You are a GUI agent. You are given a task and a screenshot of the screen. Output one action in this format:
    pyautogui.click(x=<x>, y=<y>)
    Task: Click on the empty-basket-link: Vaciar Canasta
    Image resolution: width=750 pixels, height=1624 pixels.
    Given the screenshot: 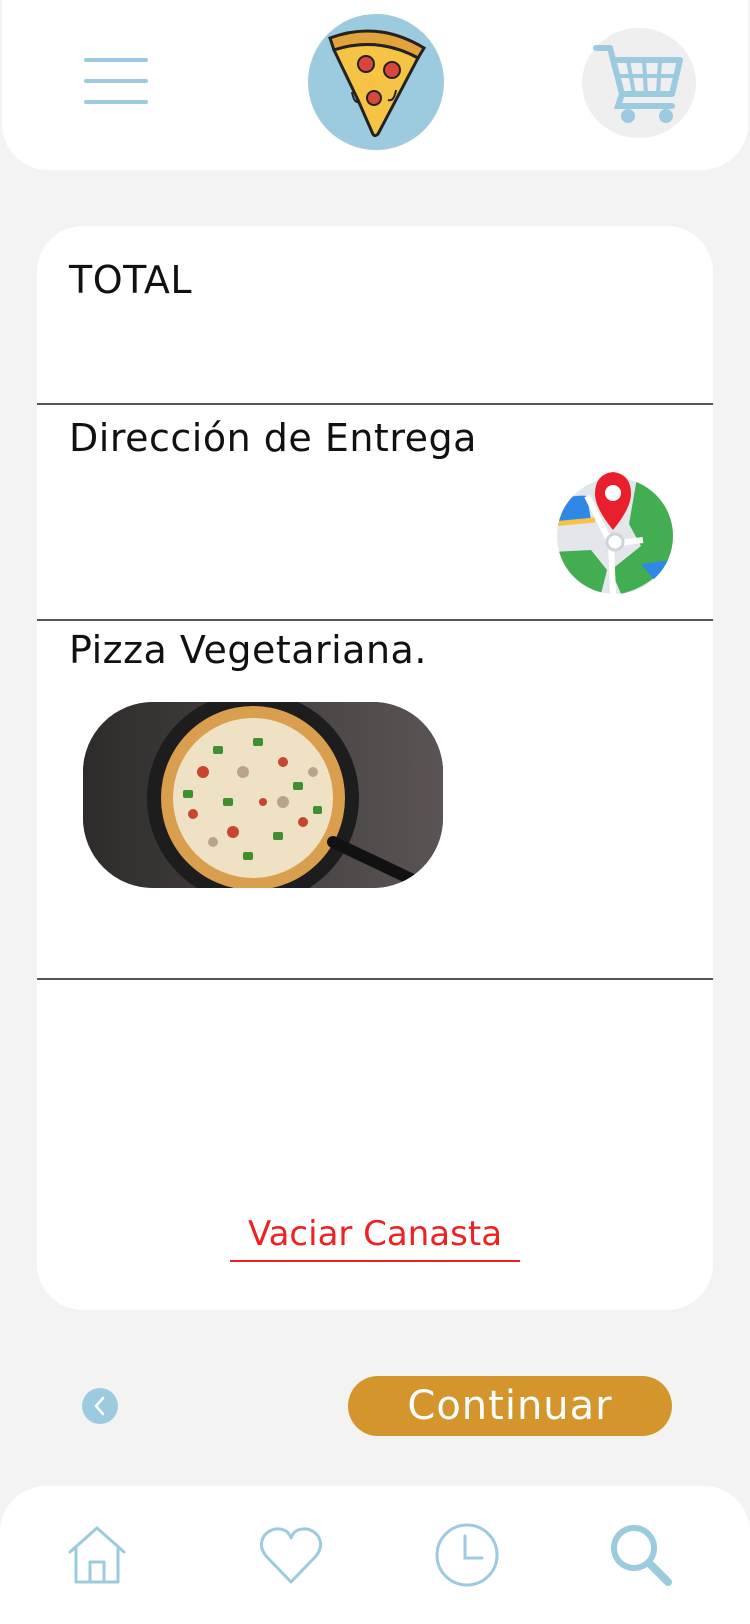 What is the action you would take?
    pyautogui.click(x=375, y=1238)
    